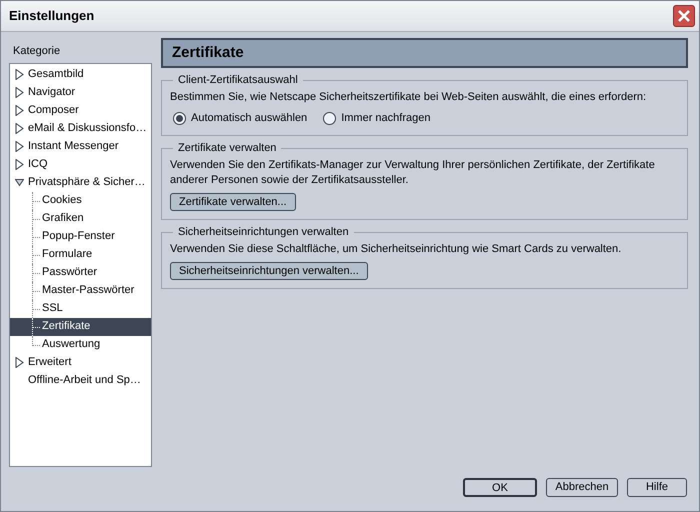 The height and width of the screenshot is (512, 700). Describe the element at coordinates (385, 118) in the screenshot. I see `radio-label: Immer nachfragen` at that location.